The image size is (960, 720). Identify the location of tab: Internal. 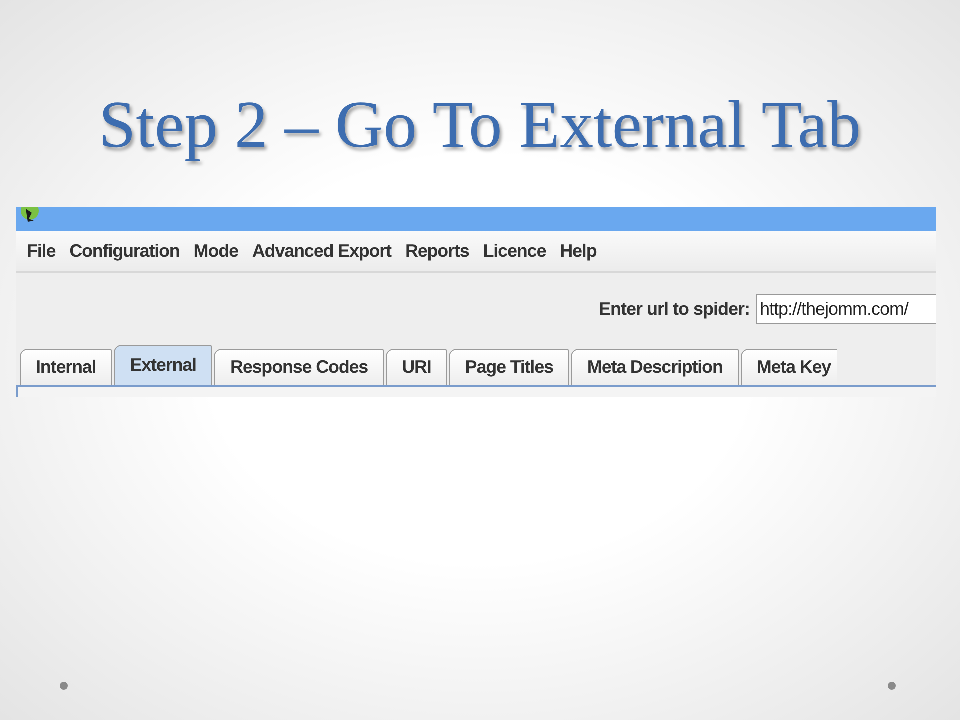
(66, 367).